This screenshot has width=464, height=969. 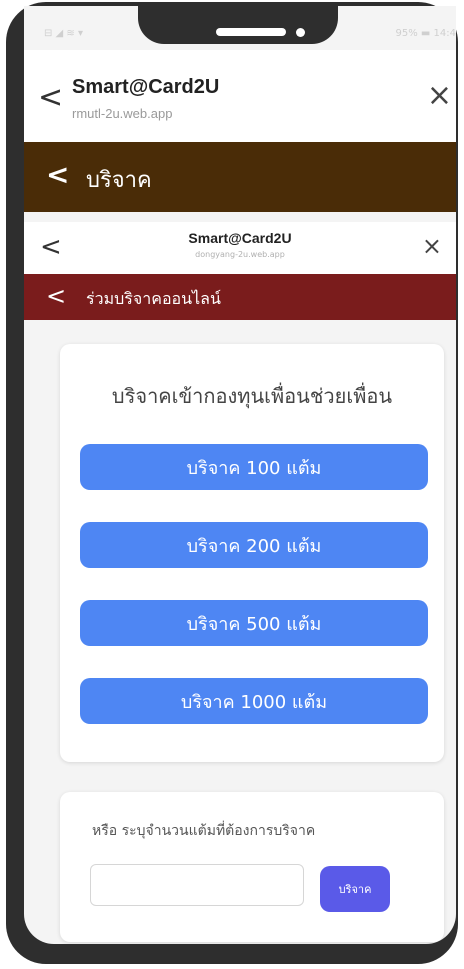 What do you see at coordinates (439, 95) in the screenshot?
I see `browser-close-icon: ×` at bounding box center [439, 95].